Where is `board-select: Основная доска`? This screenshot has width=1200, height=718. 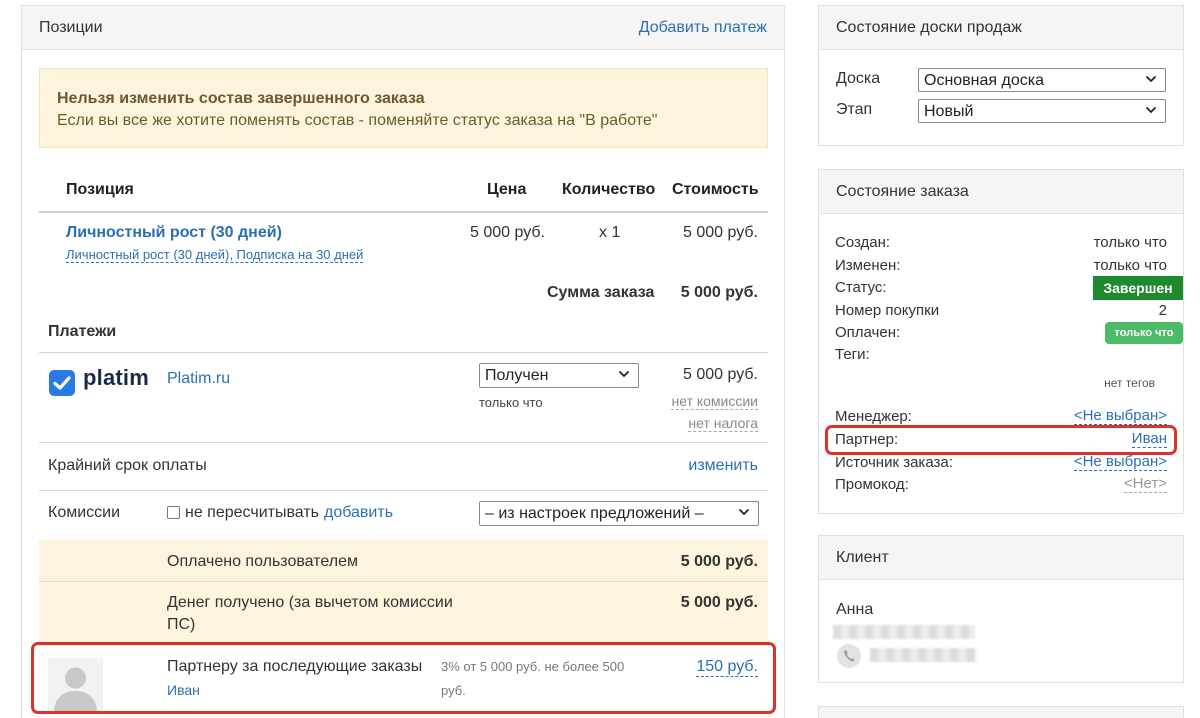
board-select: Основная доска is located at coordinates (1042, 80).